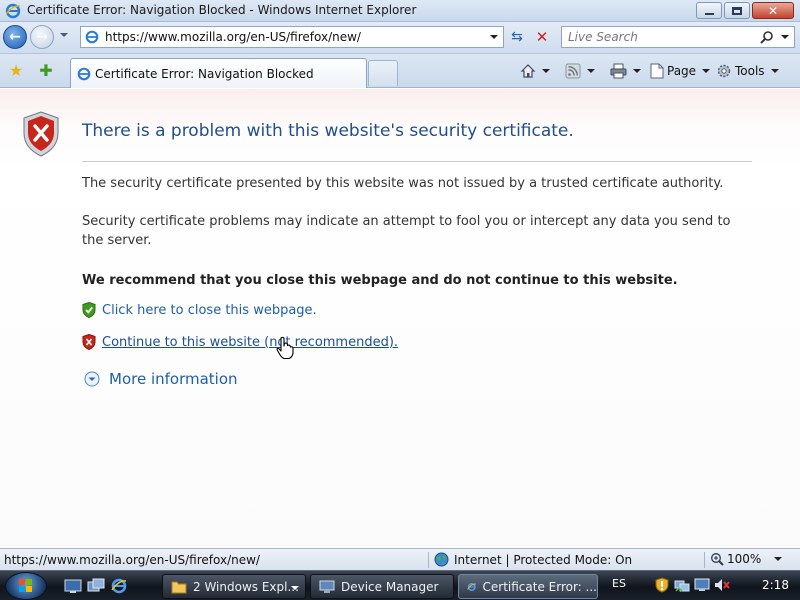  What do you see at coordinates (573, 71) in the screenshot?
I see `rss-feed-icon` at bounding box center [573, 71].